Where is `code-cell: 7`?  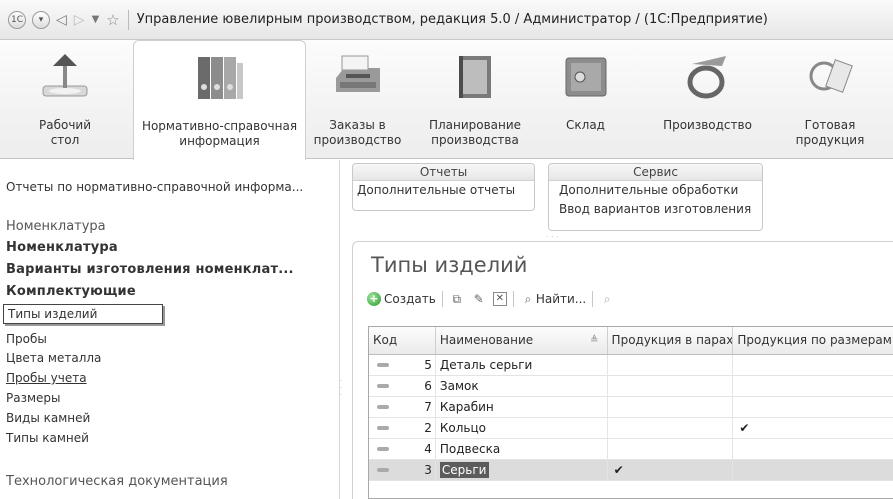
code-cell: 7 is located at coordinates (402, 407).